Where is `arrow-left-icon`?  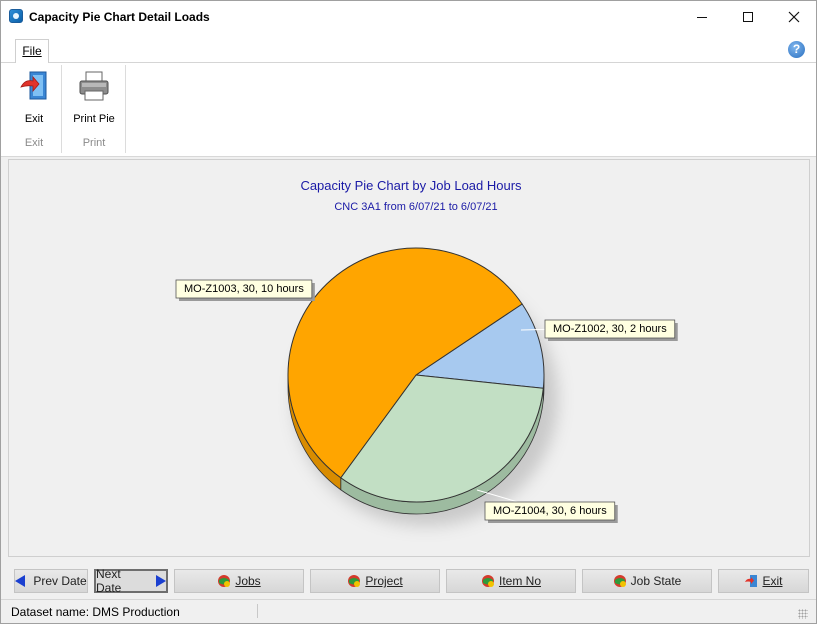 arrow-left-icon is located at coordinates (20, 581).